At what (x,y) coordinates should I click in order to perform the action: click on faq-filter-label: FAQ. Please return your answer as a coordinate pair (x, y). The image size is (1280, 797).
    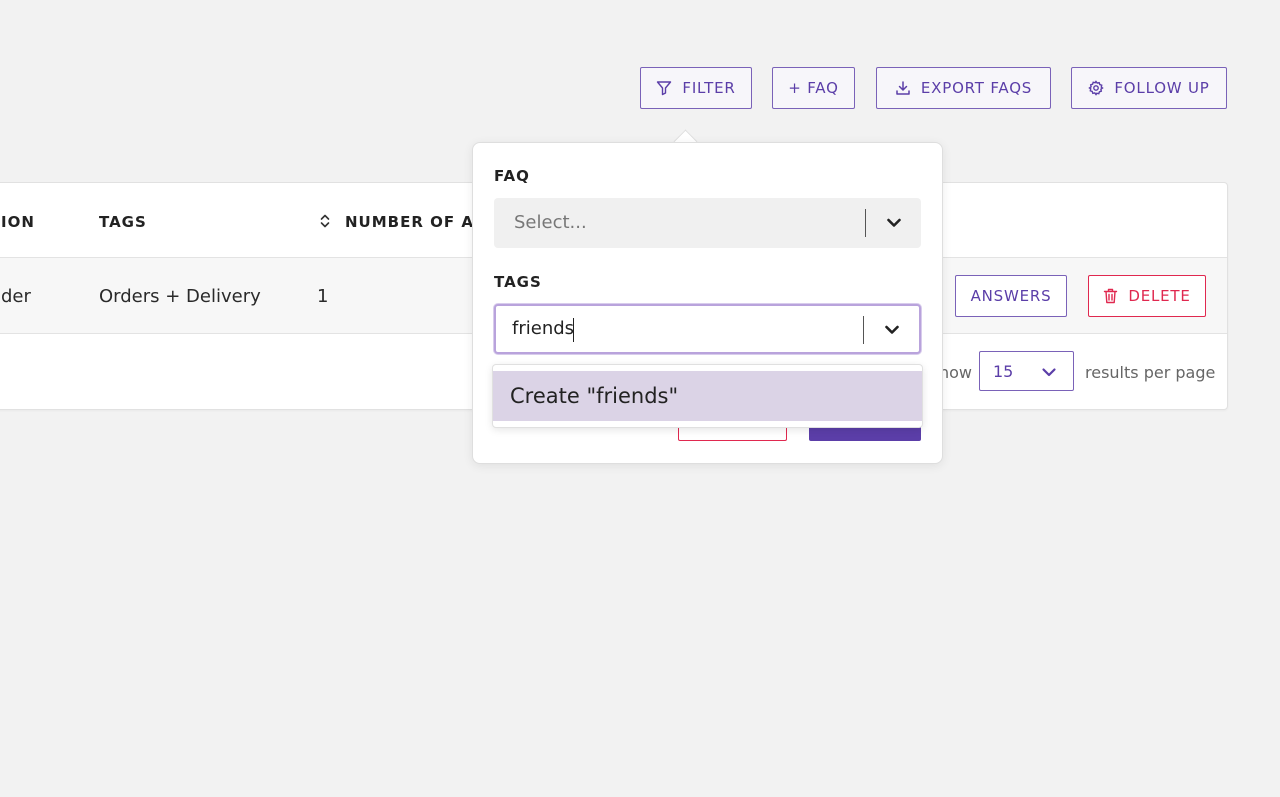
    Looking at the image, I should click on (512, 176).